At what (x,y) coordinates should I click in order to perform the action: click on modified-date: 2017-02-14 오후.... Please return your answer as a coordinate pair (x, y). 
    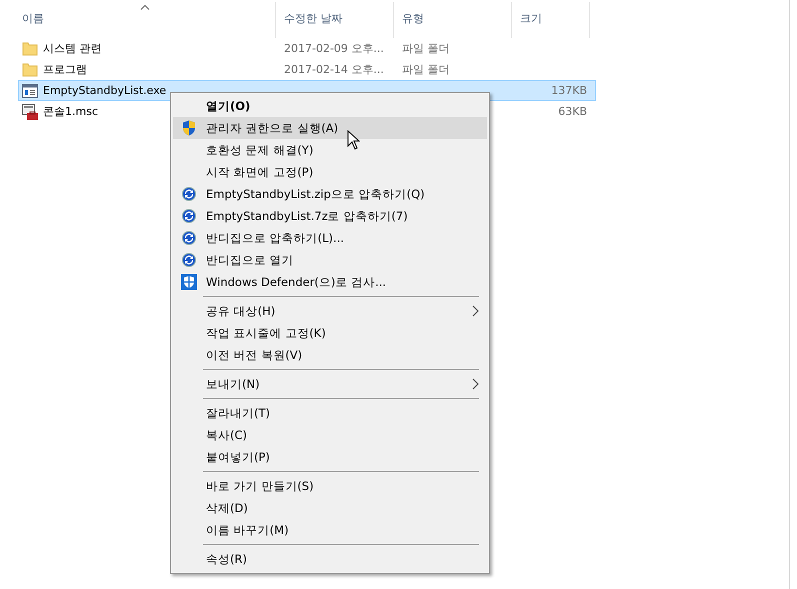
    Looking at the image, I should click on (334, 69).